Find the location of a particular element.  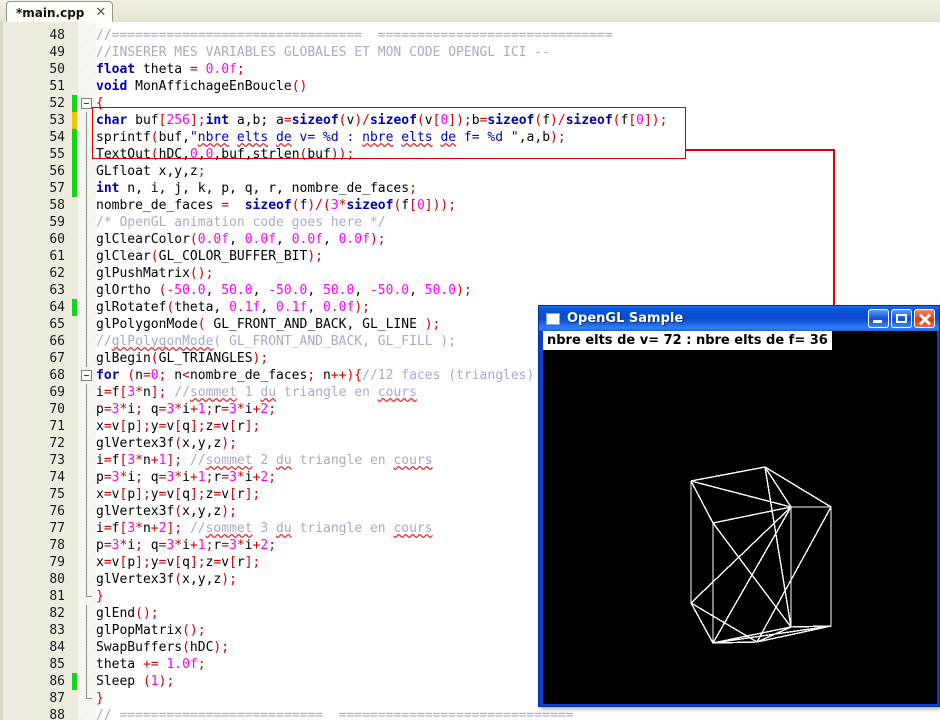

line-number: 78 is located at coordinates (57, 545).